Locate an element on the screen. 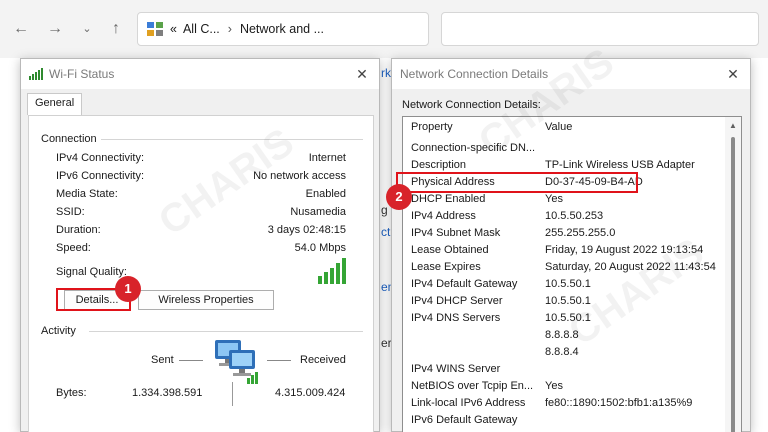 This screenshot has height=432, width=768. row-label: IPv4 Connectivity: is located at coordinates (100, 158).